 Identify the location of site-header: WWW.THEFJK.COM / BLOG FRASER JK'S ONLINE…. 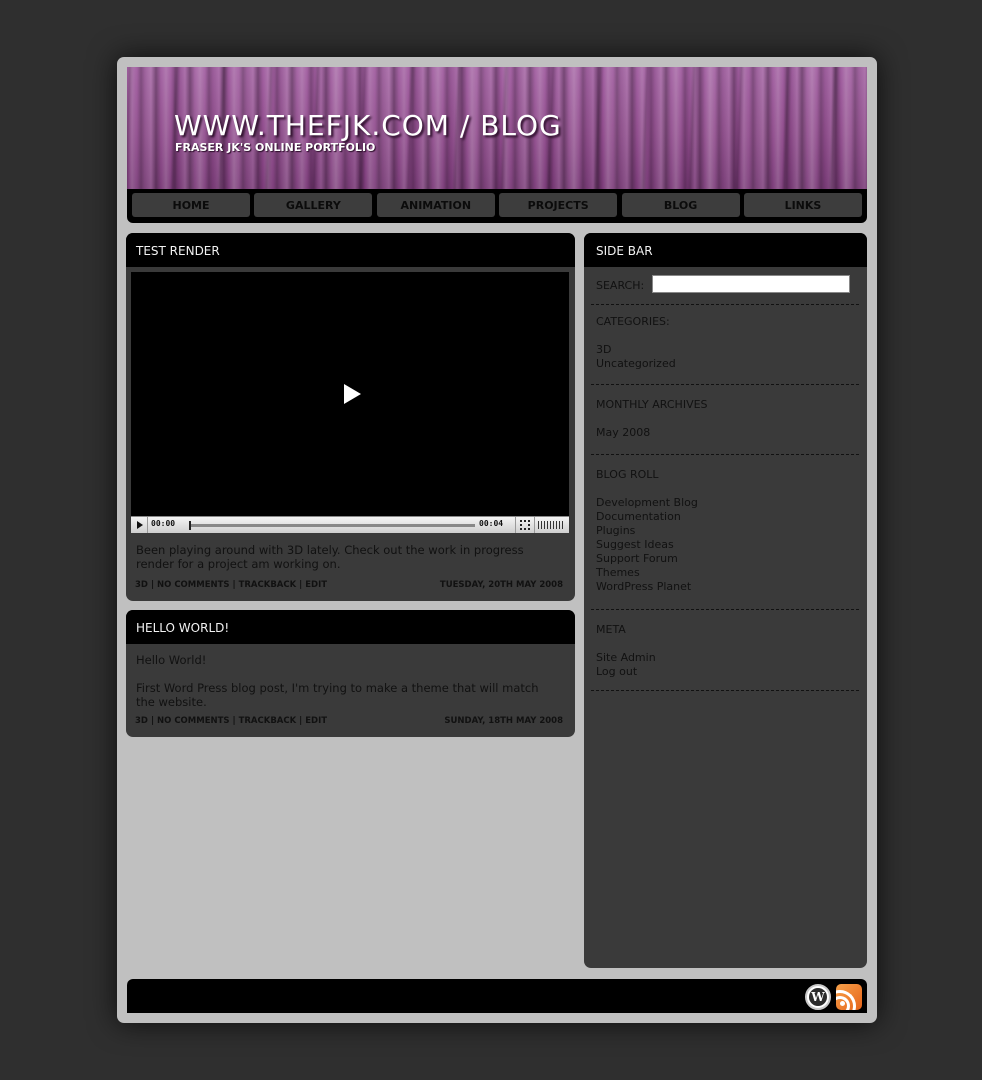
(497, 128).